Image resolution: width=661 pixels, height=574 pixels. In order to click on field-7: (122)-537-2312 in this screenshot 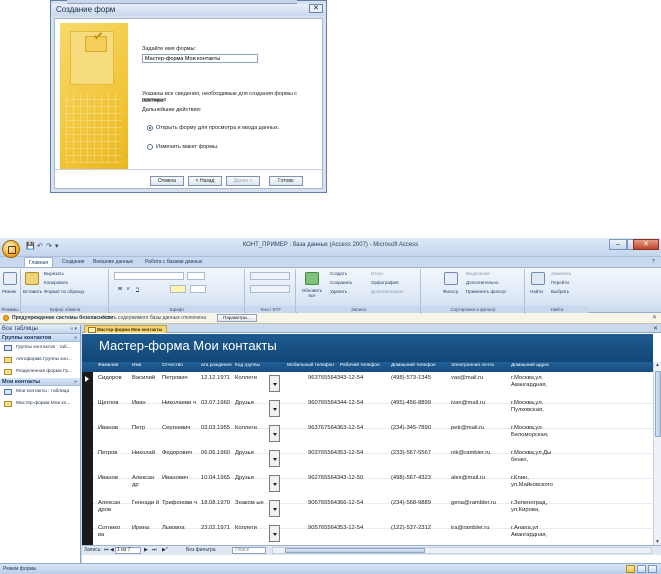, I will do `click(417, 528)`.